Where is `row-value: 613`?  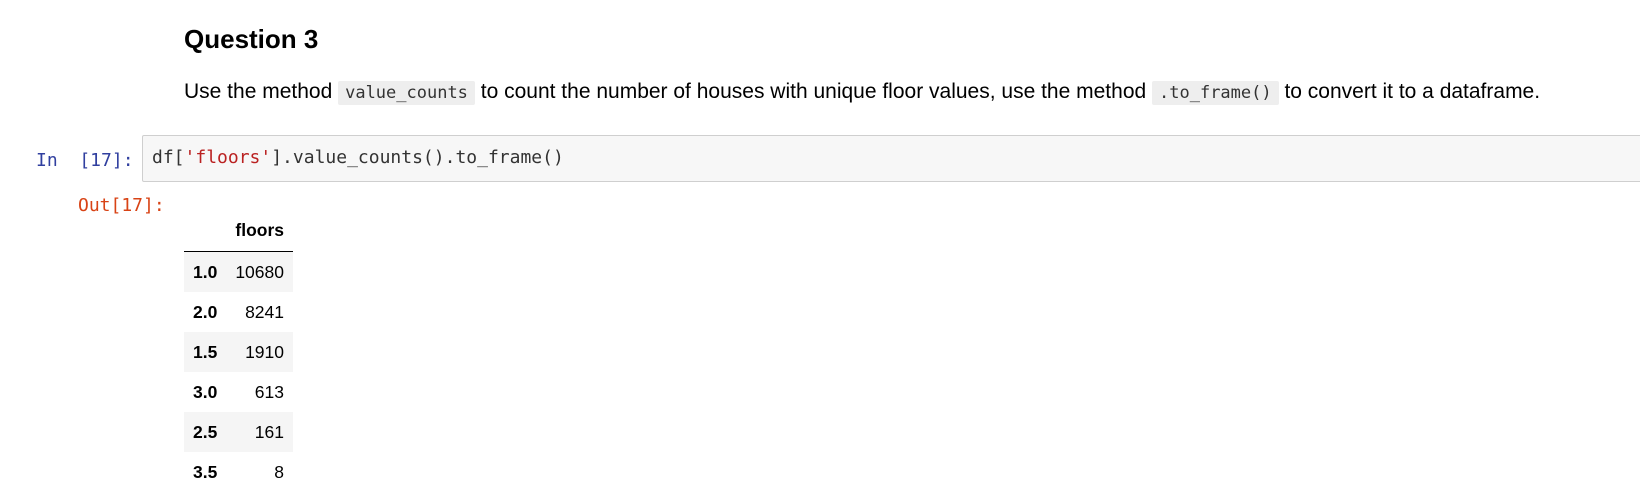 row-value: 613 is located at coordinates (269, 391).